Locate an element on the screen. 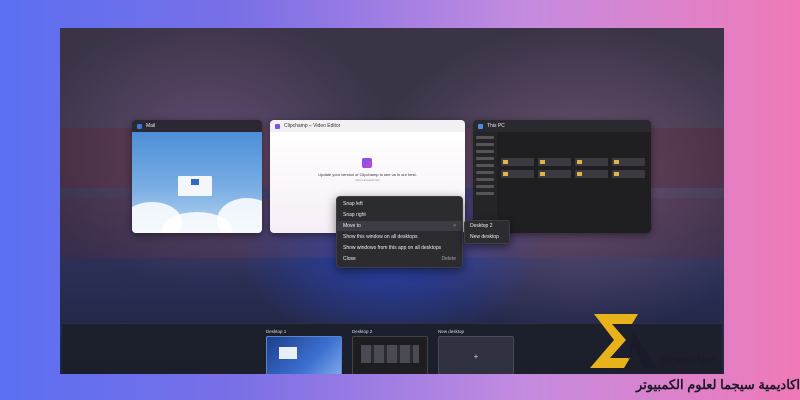 This screenshot has height=400, width=800. window-title-bar: This PC is located at coordinates (562, 126).